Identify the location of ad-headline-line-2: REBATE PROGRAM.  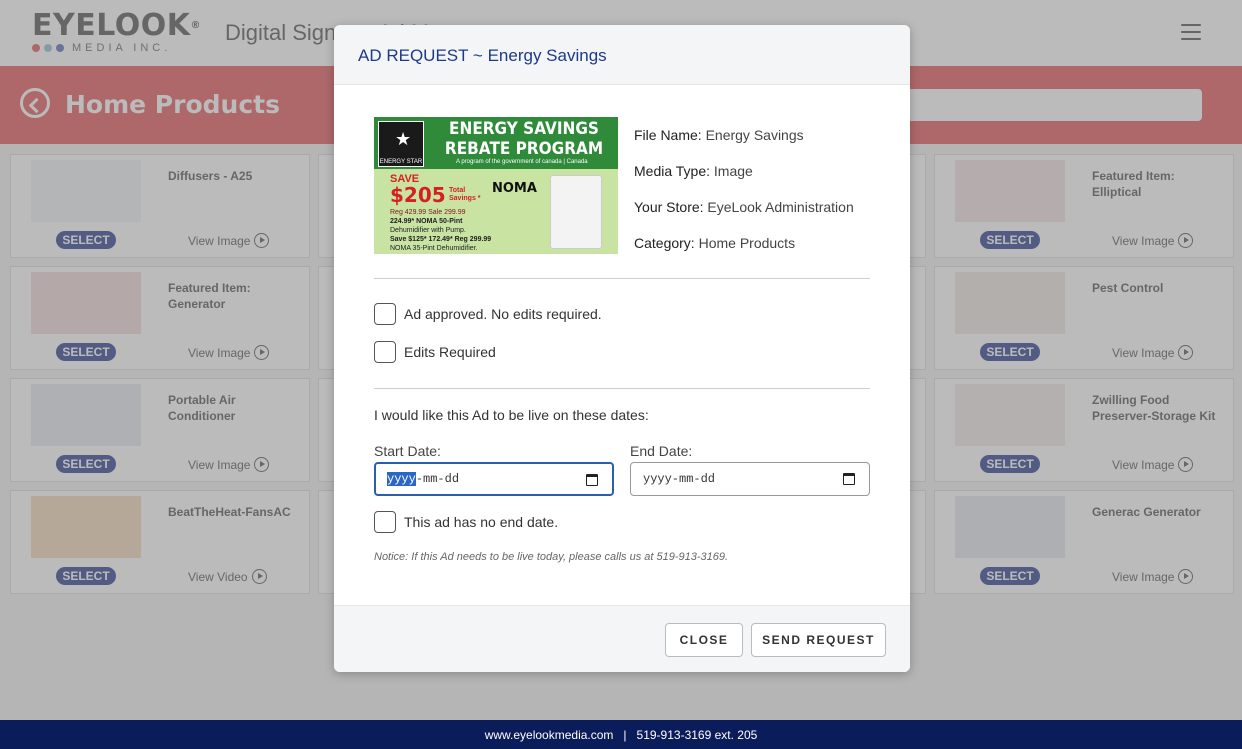
(524, 149).